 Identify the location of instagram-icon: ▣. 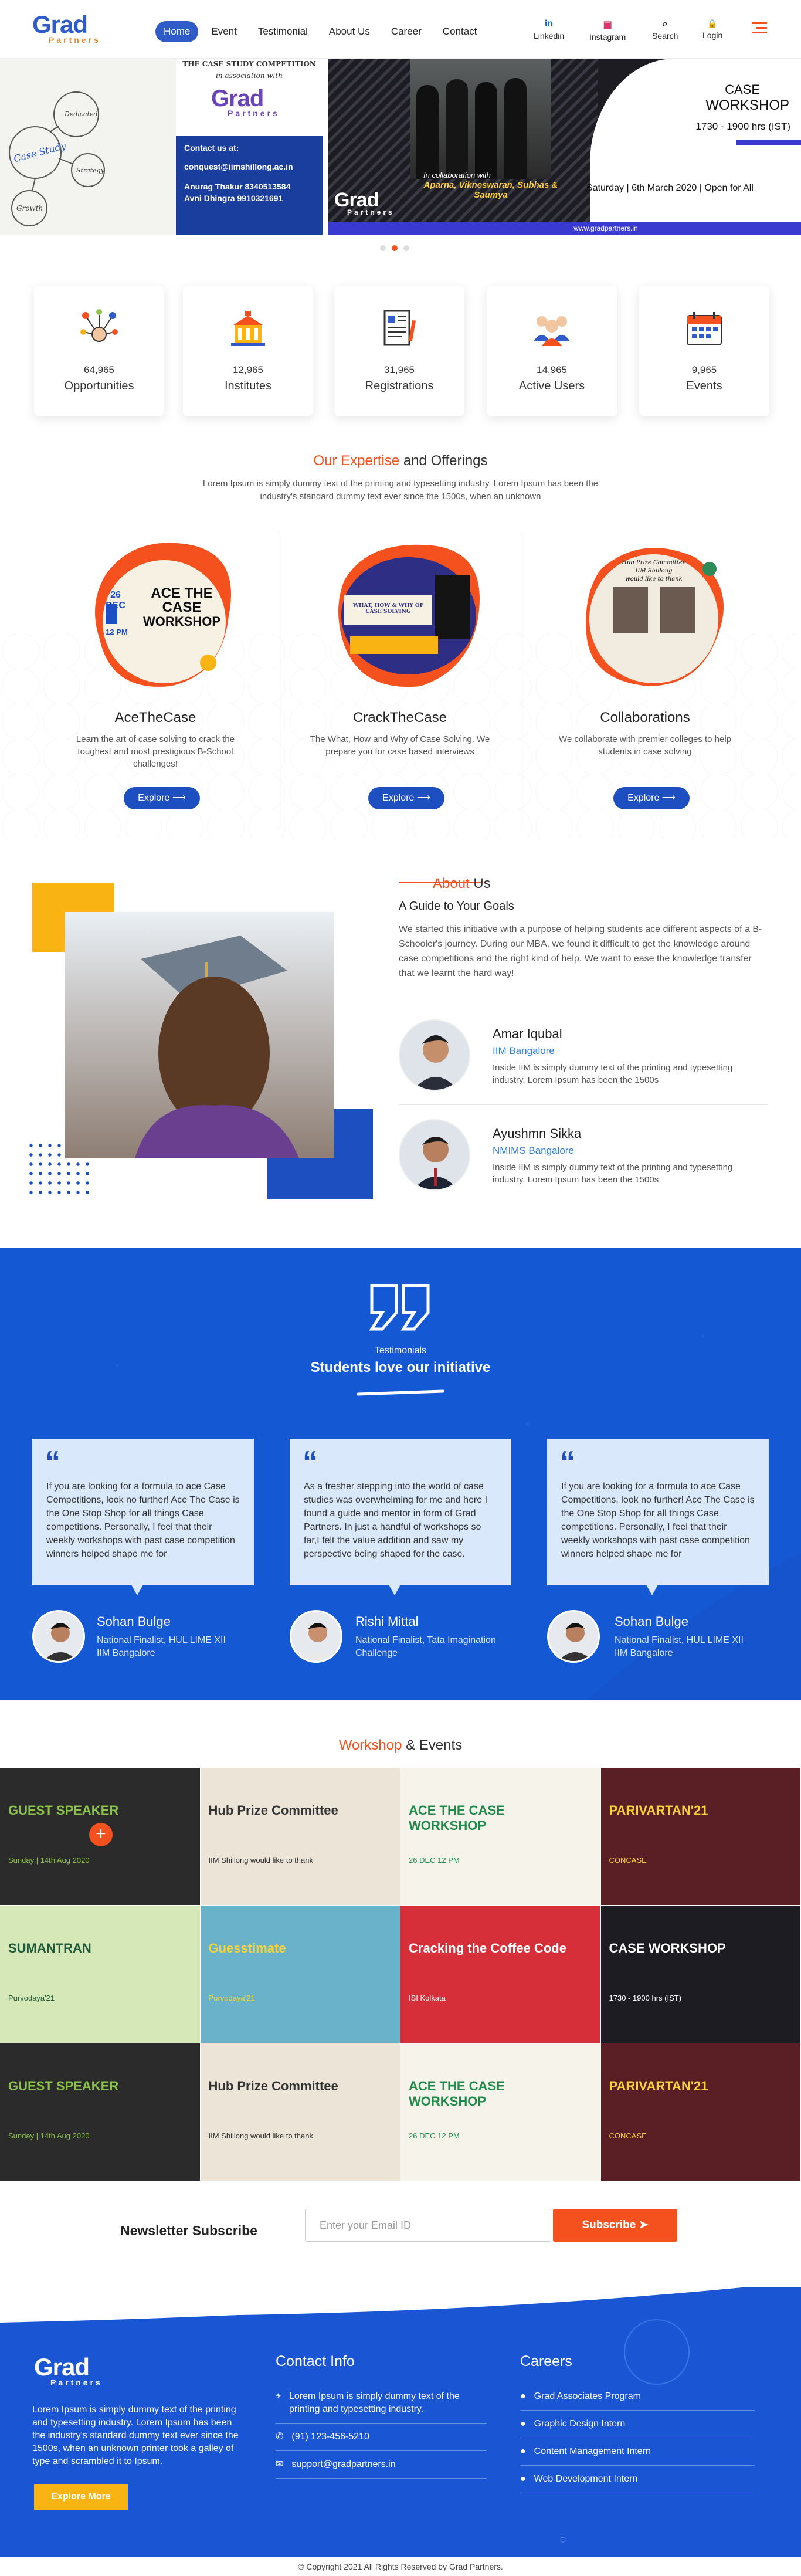
(607, 25).